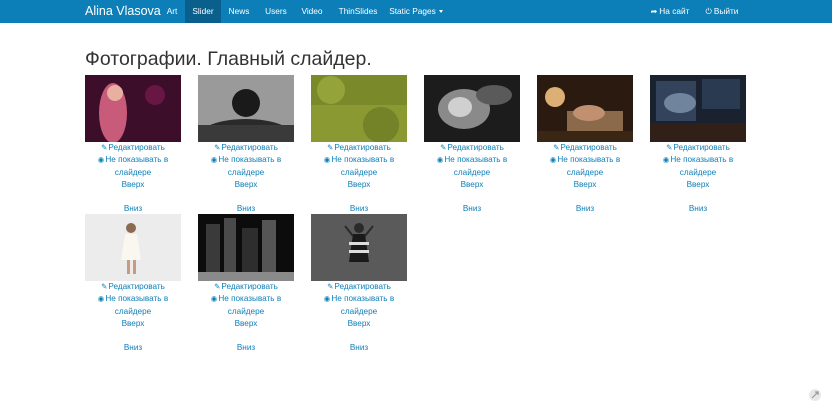  Describe the element at coordinates (203, 11) in the screenshot. I see `nav-slider: Slider` at that location.